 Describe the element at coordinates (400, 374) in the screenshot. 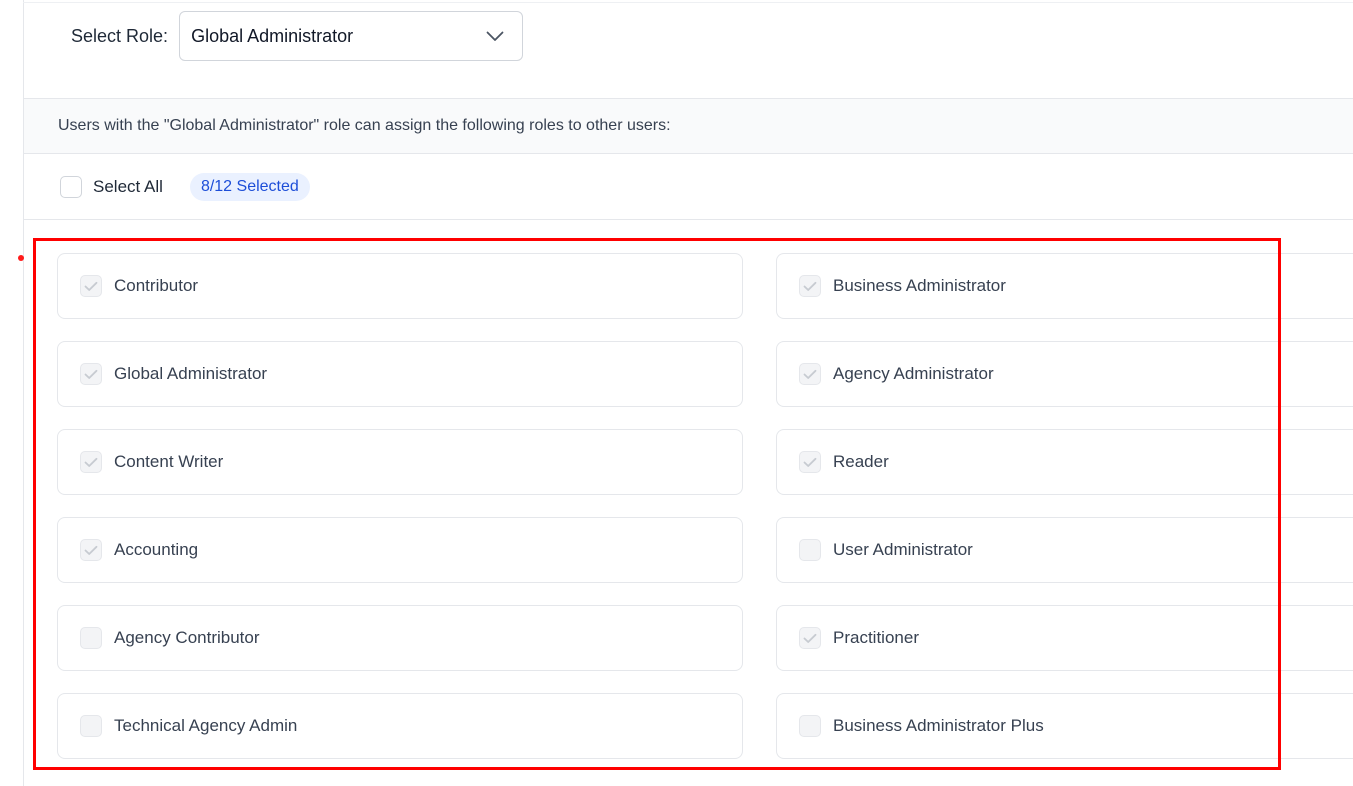

I see `role-card: Global Administrator` at that location.